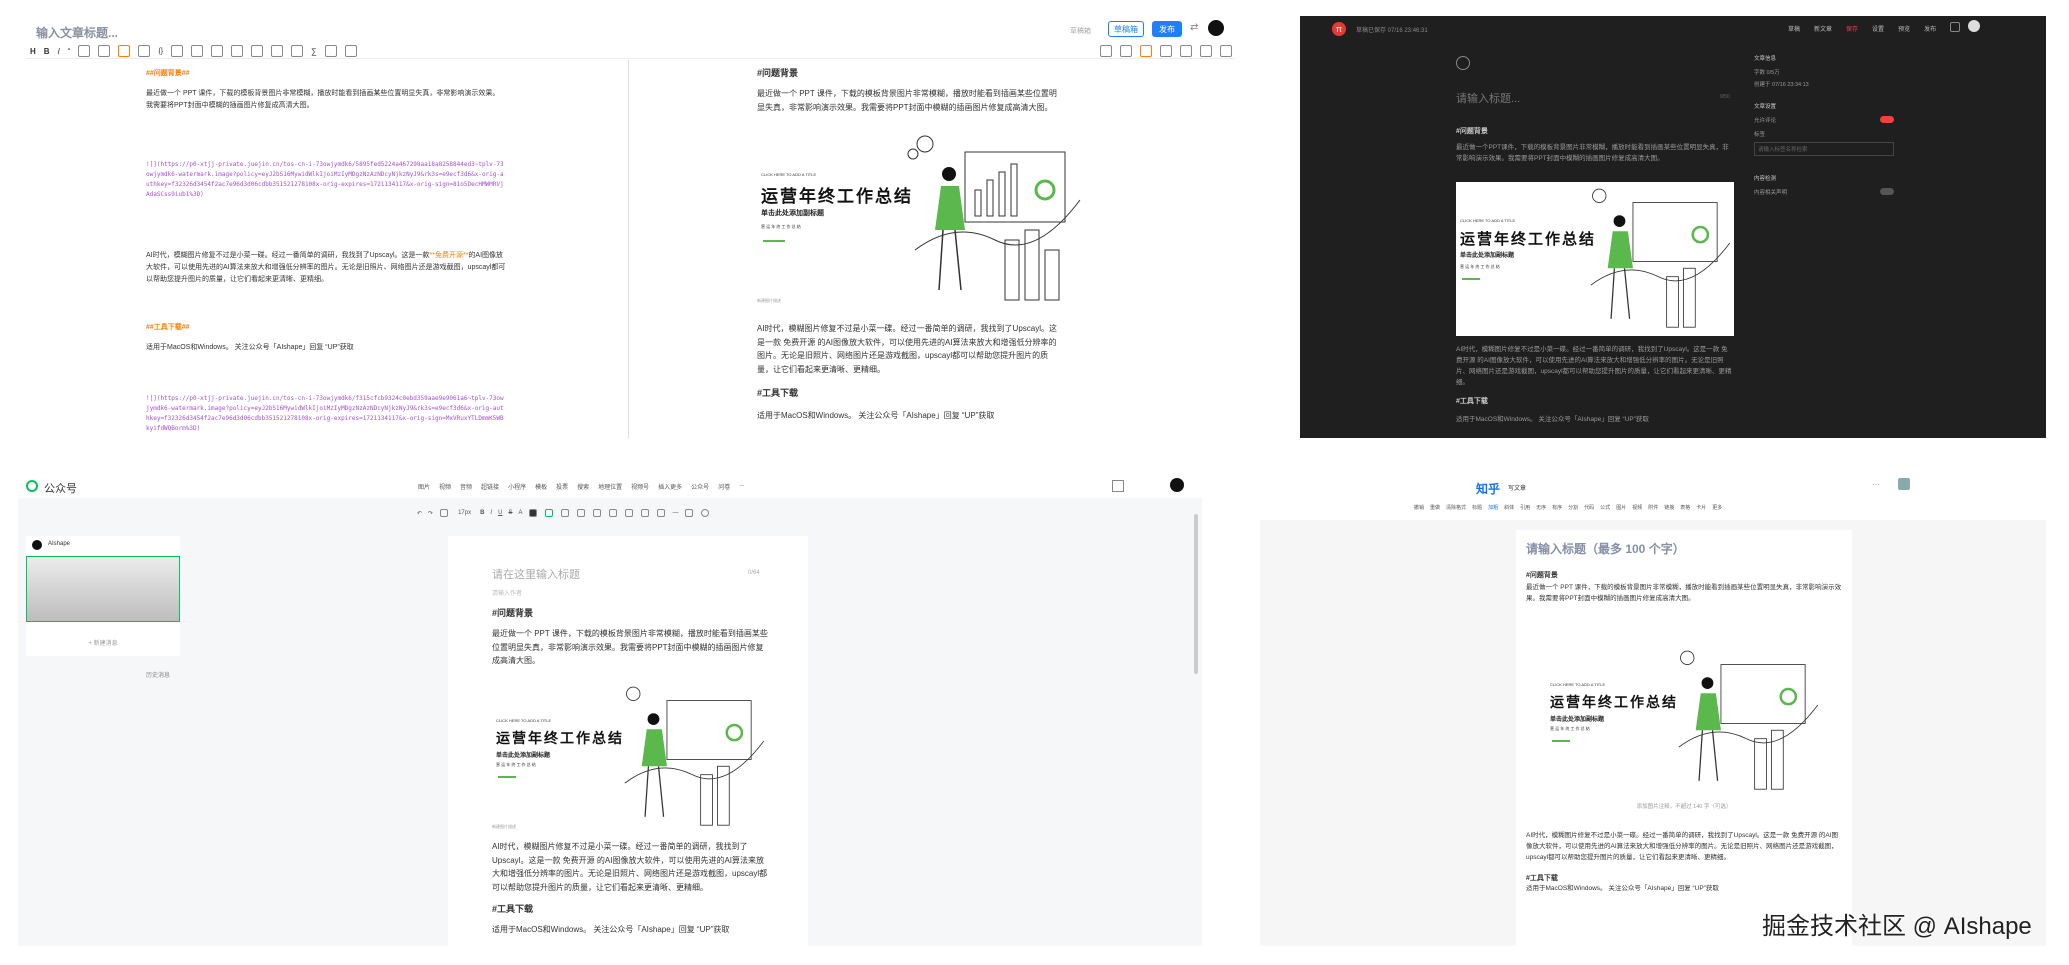  What do you see at coordinates (1824, 149) in the screenshot?
I see `tag-search-input: 请输入标签名称检索` at bounding box center [1824, 149].